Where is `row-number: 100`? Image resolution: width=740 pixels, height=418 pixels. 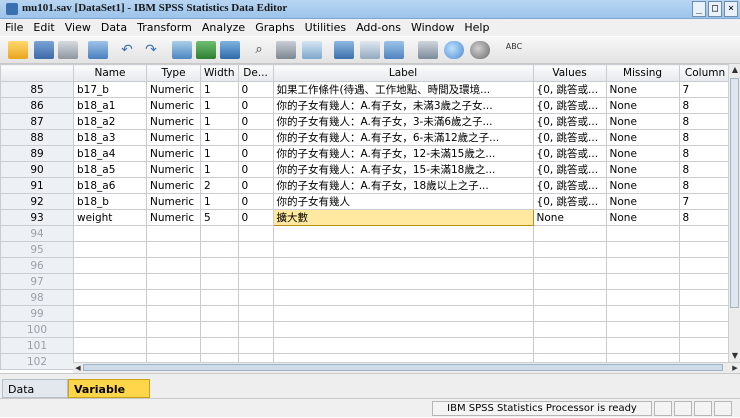
row-number: 100 is located at coordinates (37, 329).